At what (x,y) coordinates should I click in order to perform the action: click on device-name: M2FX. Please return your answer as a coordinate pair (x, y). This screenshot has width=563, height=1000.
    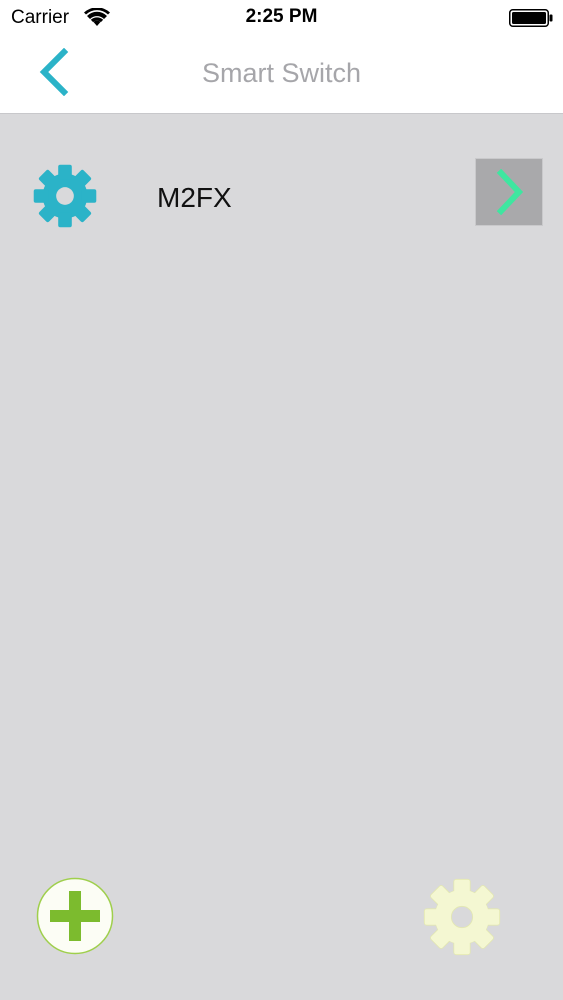
    Looking at the image, I should click on (194, 197).